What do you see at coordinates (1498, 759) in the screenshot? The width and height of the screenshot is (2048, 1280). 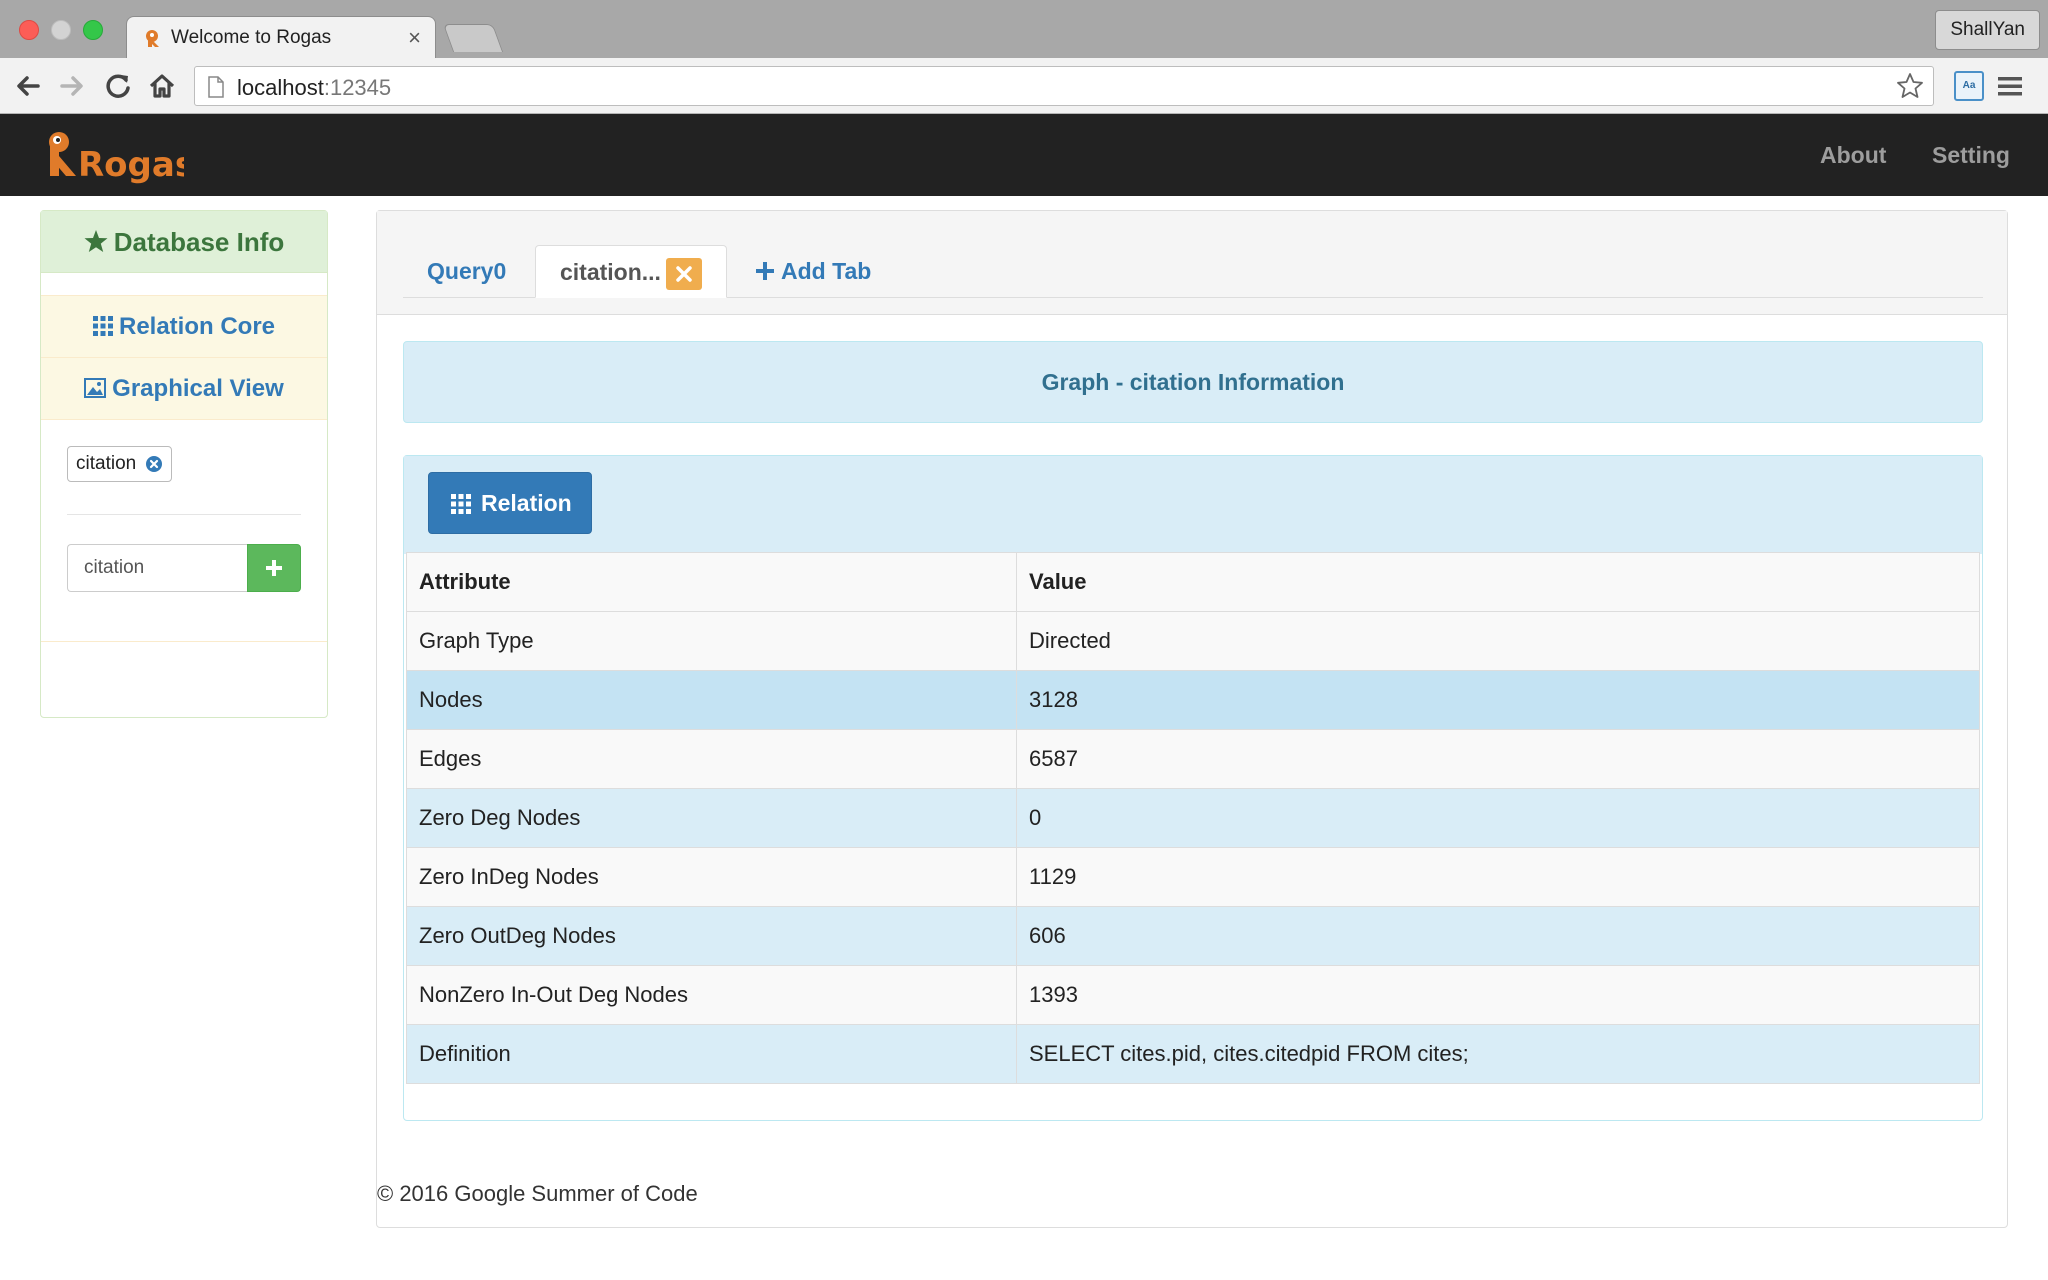 I see `value-cell: 6587` at bounding box center [1498, 759].